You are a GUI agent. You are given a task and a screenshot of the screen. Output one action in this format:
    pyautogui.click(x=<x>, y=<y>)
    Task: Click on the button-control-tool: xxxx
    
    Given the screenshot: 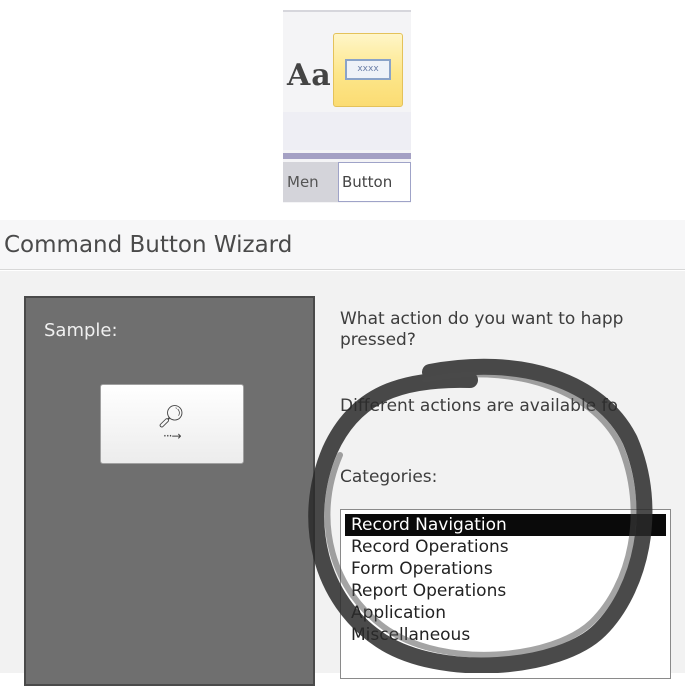 What is the action you would take?
    pyautogui.click(x=368, y=70)
    